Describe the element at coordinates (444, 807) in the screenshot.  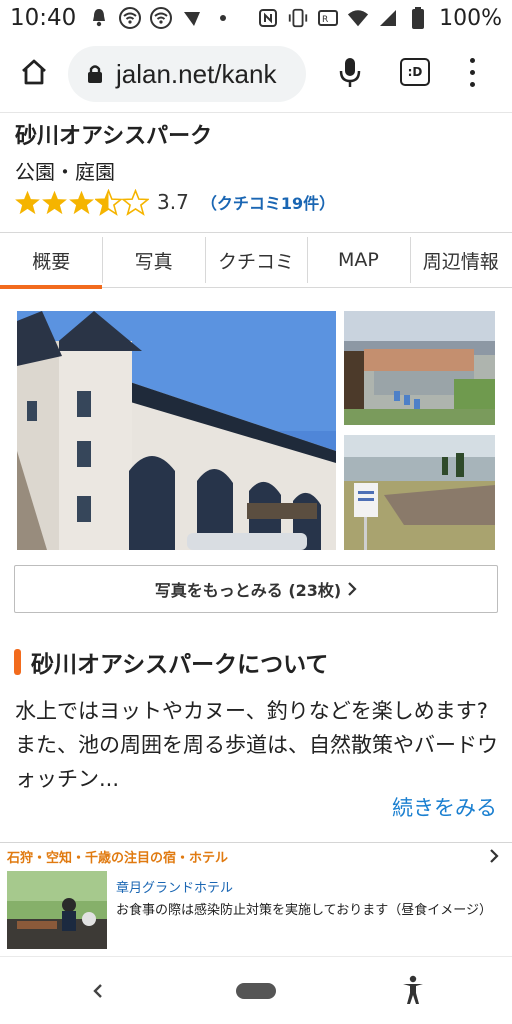
I see `read-more-link: 続きをみる` at that location.